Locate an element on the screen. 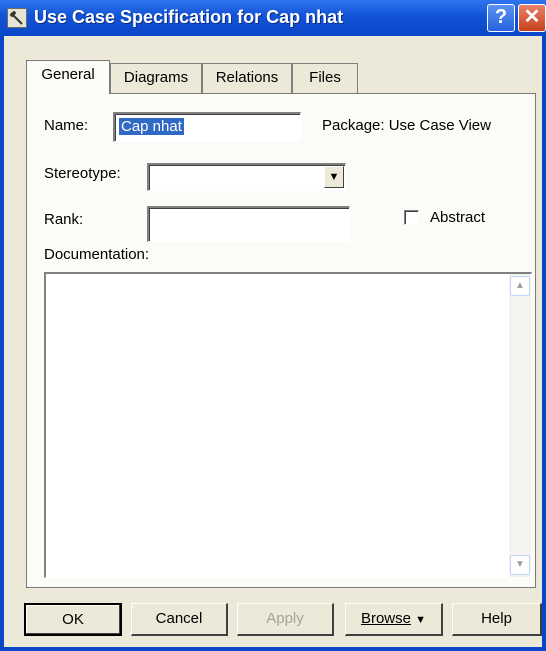 Image resolution: width=546 pixels, height=651 pixels. use-case-spec-icon is located at coordinates (17, 18).